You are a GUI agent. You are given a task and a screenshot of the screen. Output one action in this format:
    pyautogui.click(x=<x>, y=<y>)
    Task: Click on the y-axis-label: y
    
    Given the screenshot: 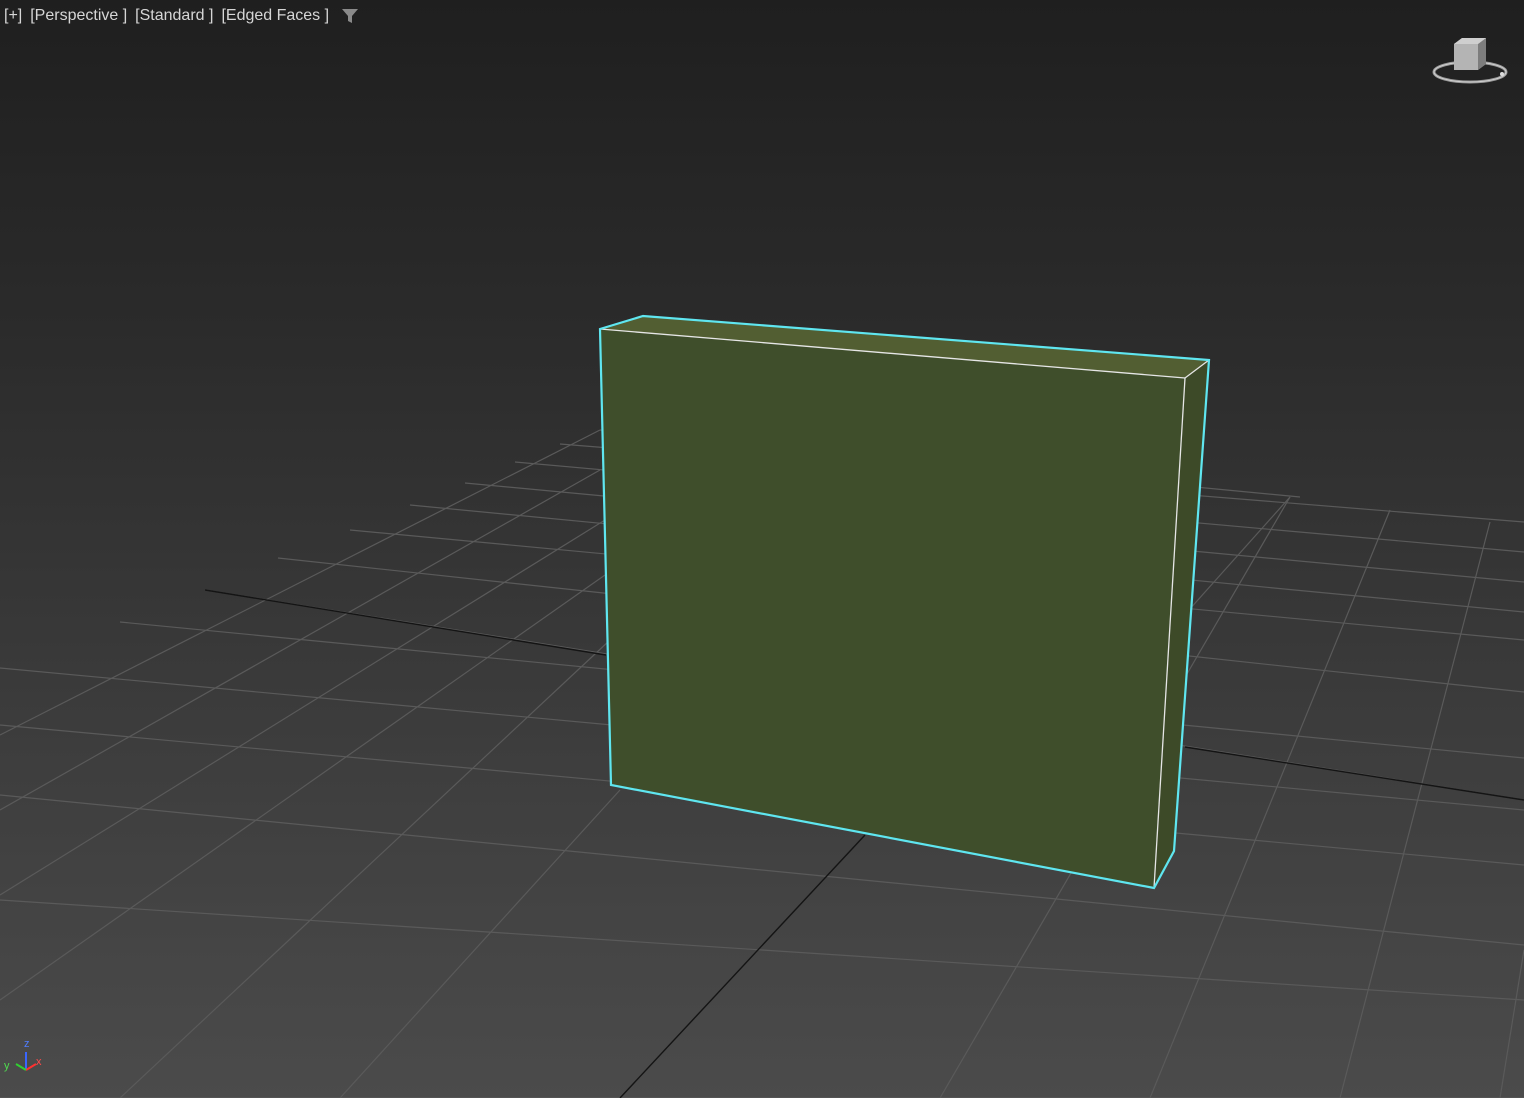 What is the action you would take?
    pyautogui.click(x=7, y=1066)
    